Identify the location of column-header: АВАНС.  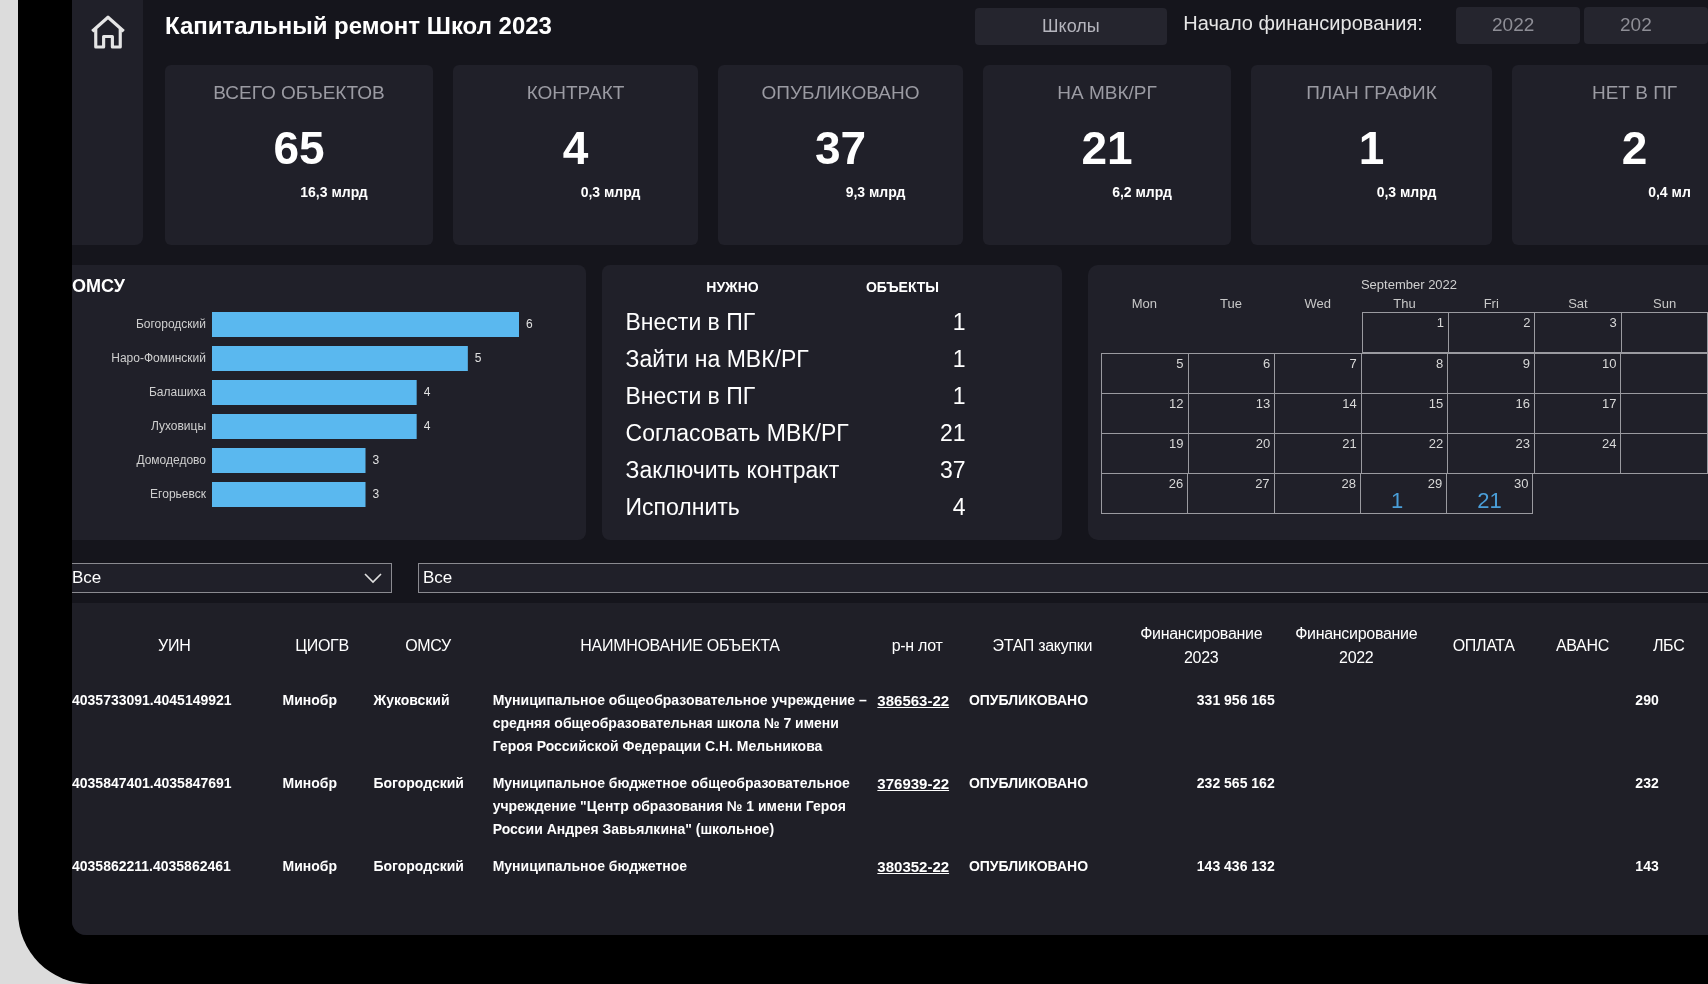
(1582, 646).